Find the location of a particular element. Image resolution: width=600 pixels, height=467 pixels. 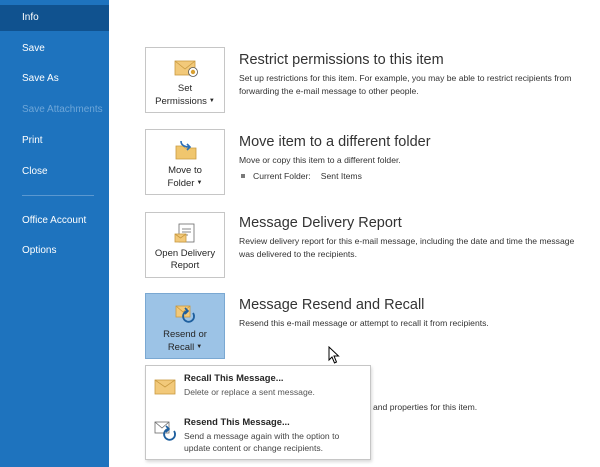

nav-save-as: Save As is located at coordinates (54, 79).